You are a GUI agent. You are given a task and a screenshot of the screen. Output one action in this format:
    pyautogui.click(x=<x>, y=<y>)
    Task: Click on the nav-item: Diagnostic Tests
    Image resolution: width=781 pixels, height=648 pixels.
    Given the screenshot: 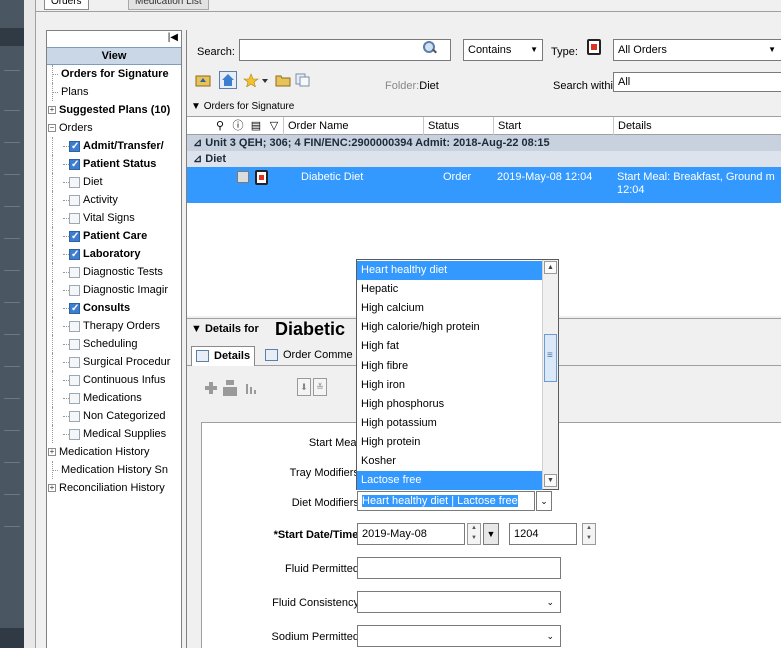 What is the action you would take?
    pyautogui.click(x=114, y=272)
    